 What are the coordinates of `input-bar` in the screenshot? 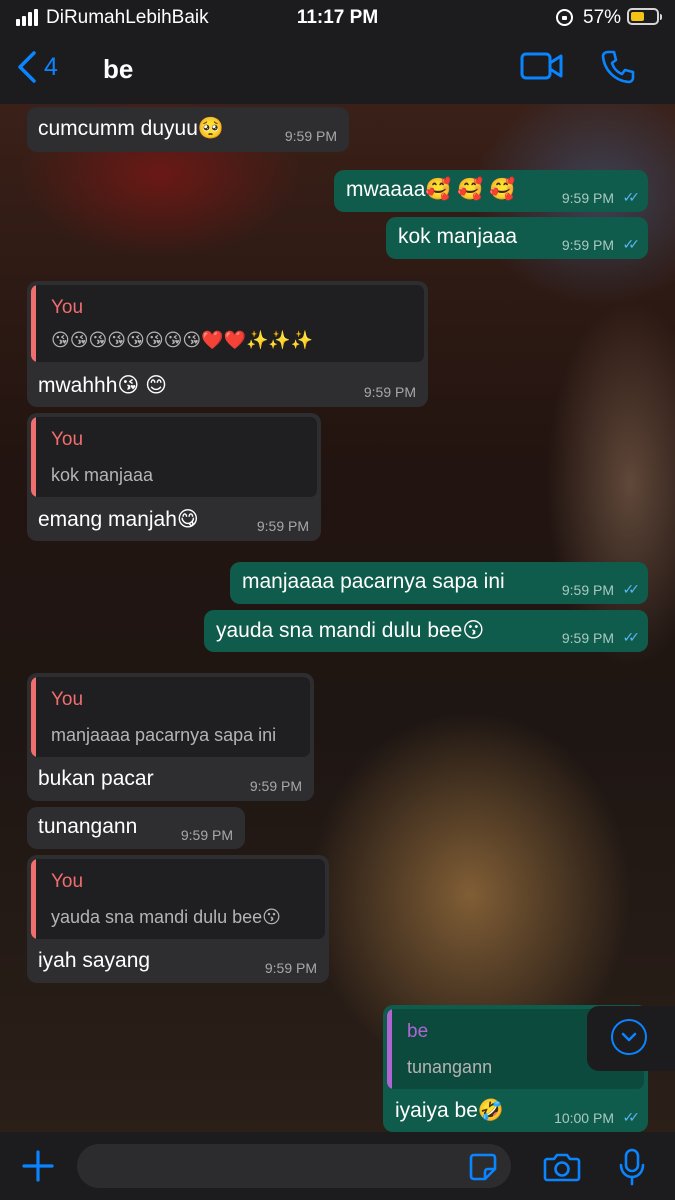 It's located at (337, 1166).